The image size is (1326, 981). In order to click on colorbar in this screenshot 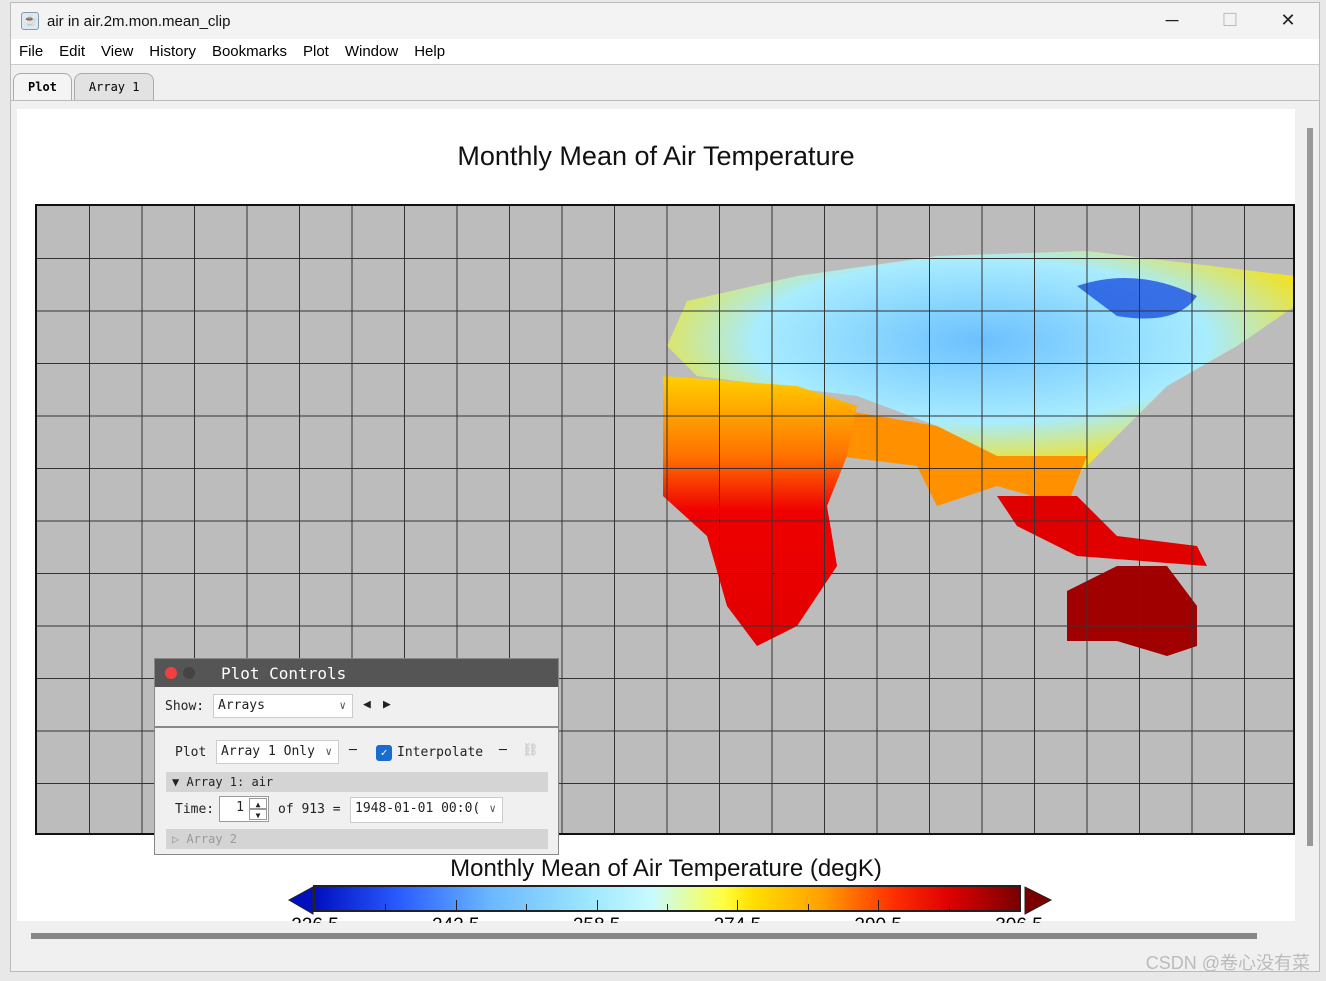, I will do `click(667, 898)`.